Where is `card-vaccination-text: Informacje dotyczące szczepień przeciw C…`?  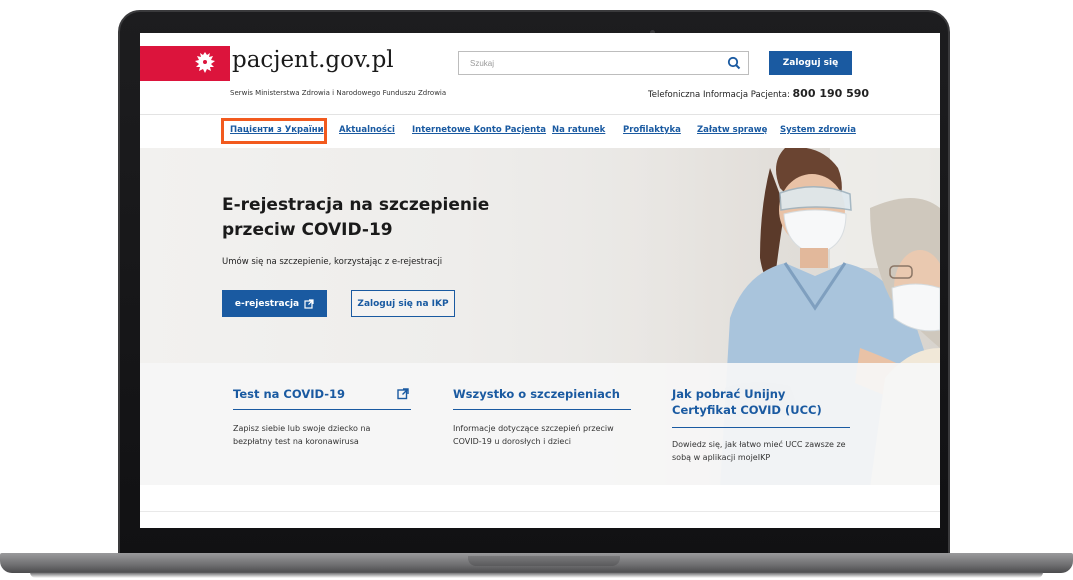
card-vaccination-text: Informacje dotyczące szczepień przeciw C… is located at coordinates (533, 435).